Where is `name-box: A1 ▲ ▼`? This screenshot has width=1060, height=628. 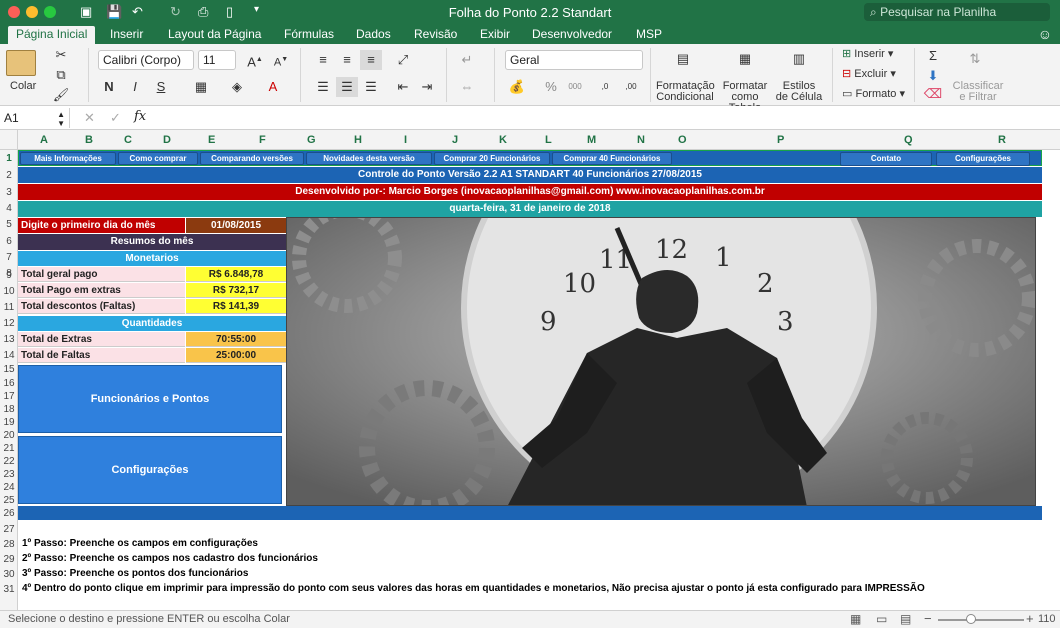
name-box: A1 ▲ ▼ is located at coordinates (35, 118).